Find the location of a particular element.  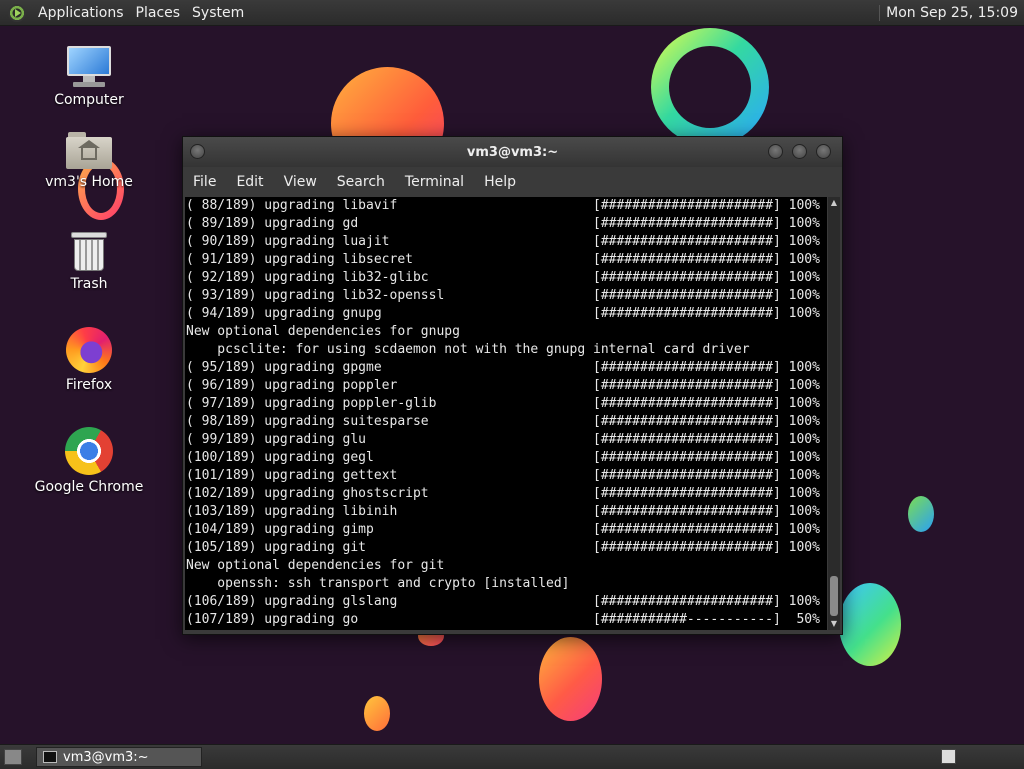

menu-search: Search is located at coordinates (361, 182).